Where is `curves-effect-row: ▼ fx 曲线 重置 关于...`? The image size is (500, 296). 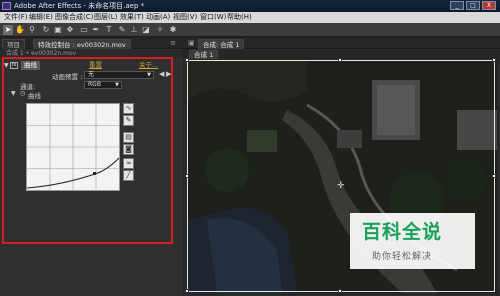
curves-effect-row: ▼ fx 曲线 重置 关于... is located at coordinates (87, 65).